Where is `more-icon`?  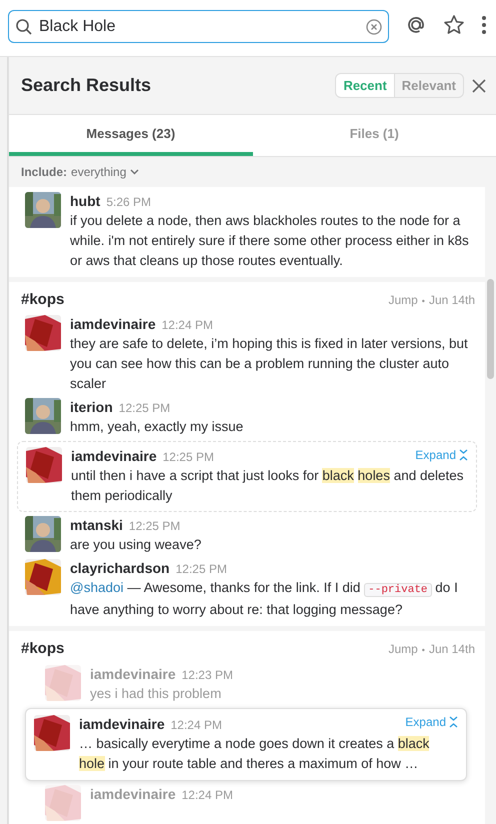
more-icon is located at coordinates (484, 25).